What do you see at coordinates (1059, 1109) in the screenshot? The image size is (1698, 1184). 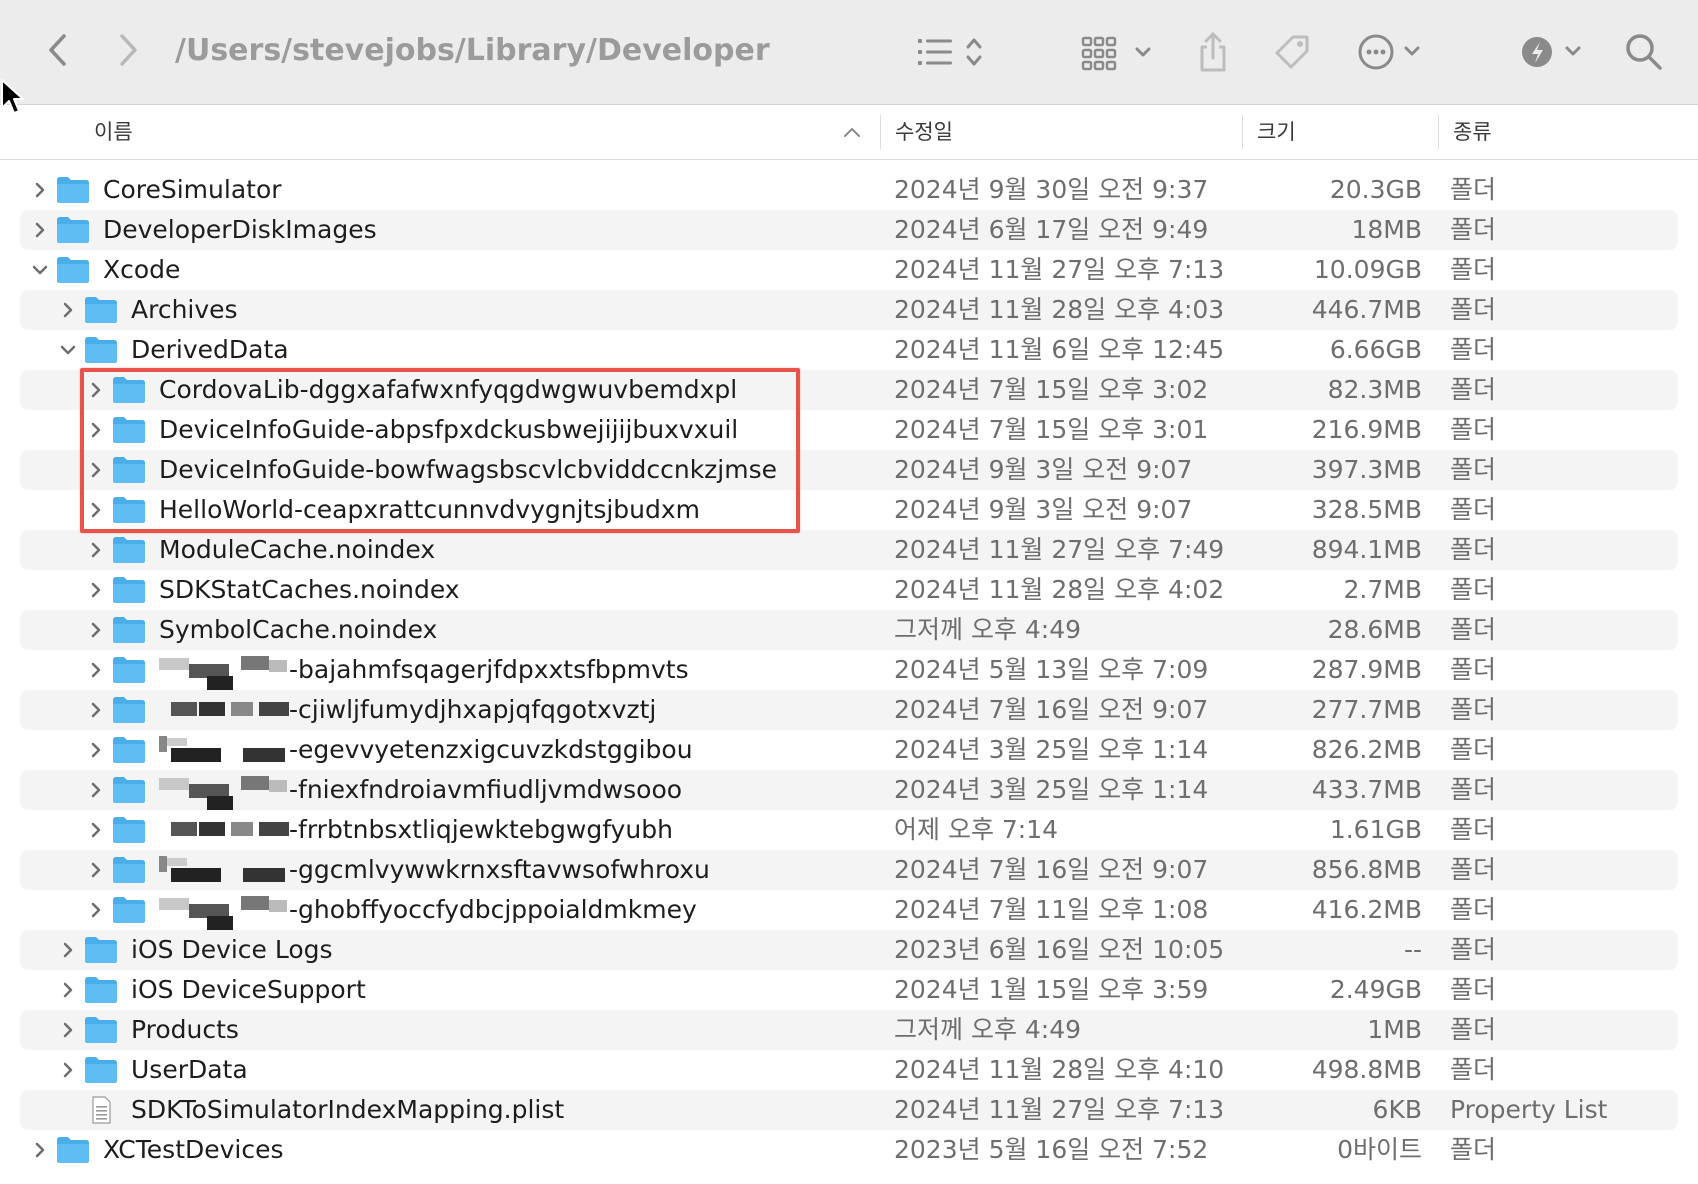 I see `item-date: 2024년 11월 27일 오후 7:13` at bounding box center [1059, 1109].